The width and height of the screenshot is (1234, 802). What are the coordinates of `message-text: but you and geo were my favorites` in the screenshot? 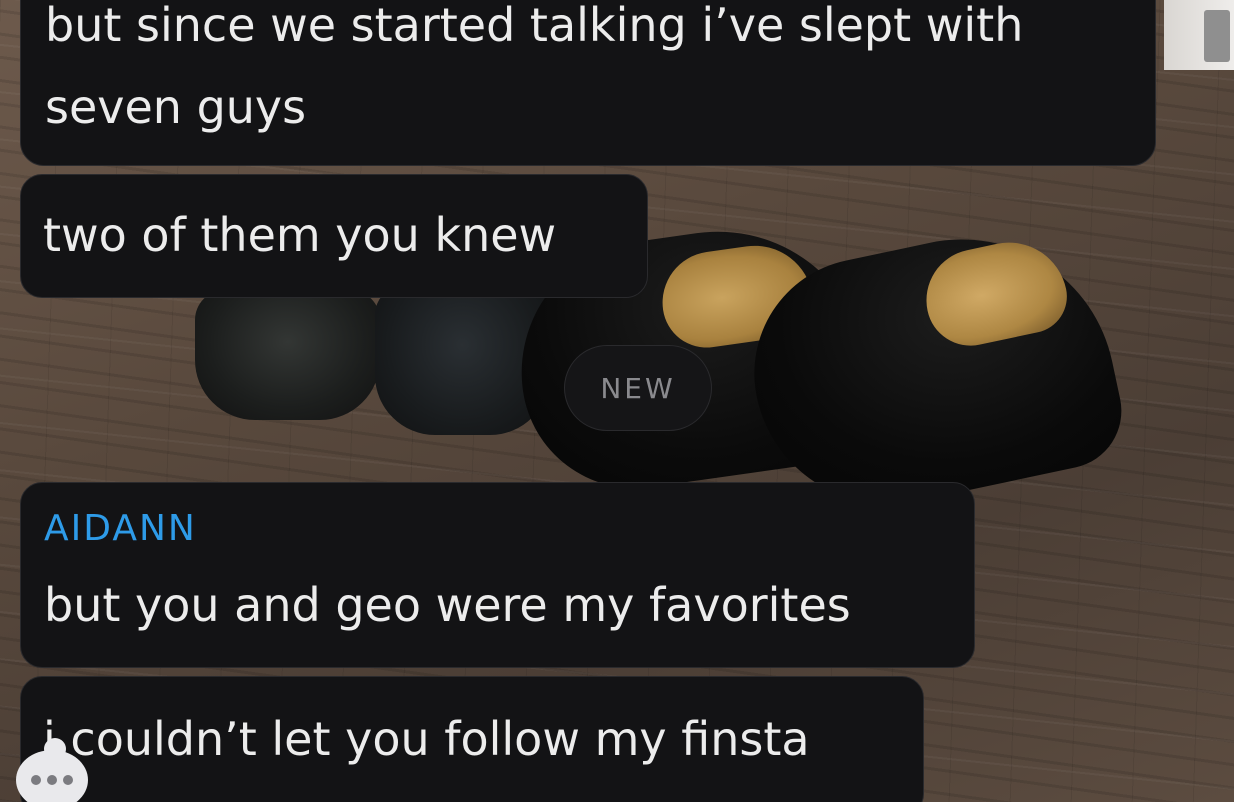 It's located at (447, 605).